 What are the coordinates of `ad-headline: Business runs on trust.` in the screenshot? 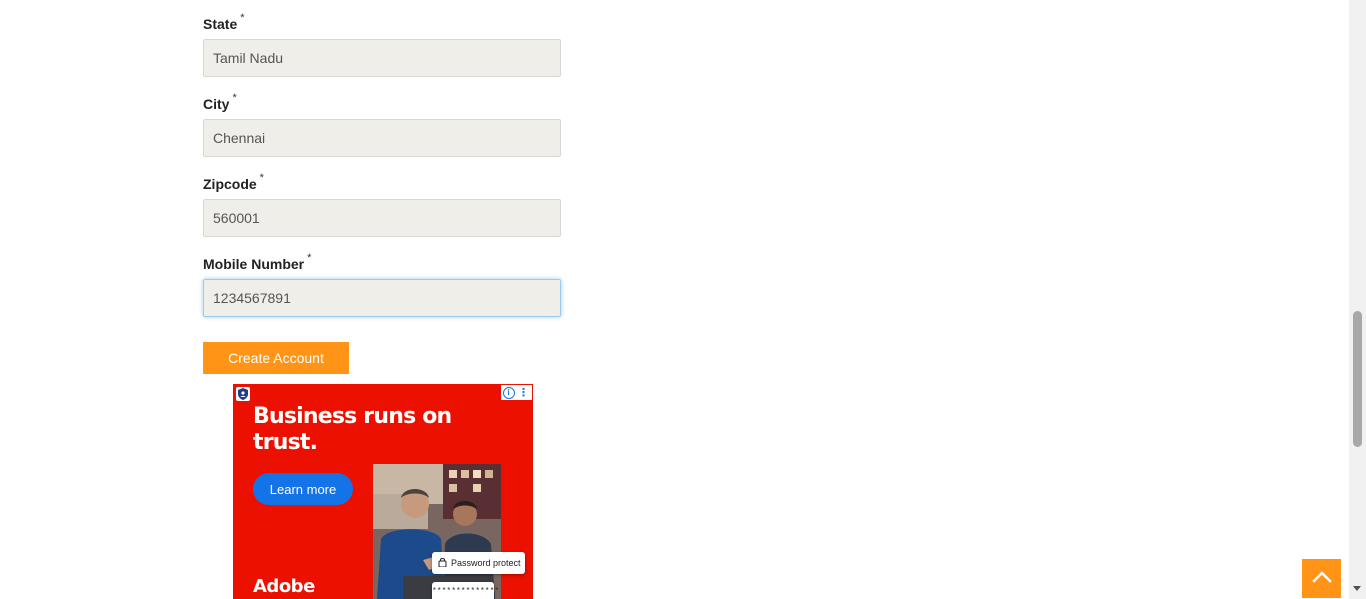 It's located at (352, 429).